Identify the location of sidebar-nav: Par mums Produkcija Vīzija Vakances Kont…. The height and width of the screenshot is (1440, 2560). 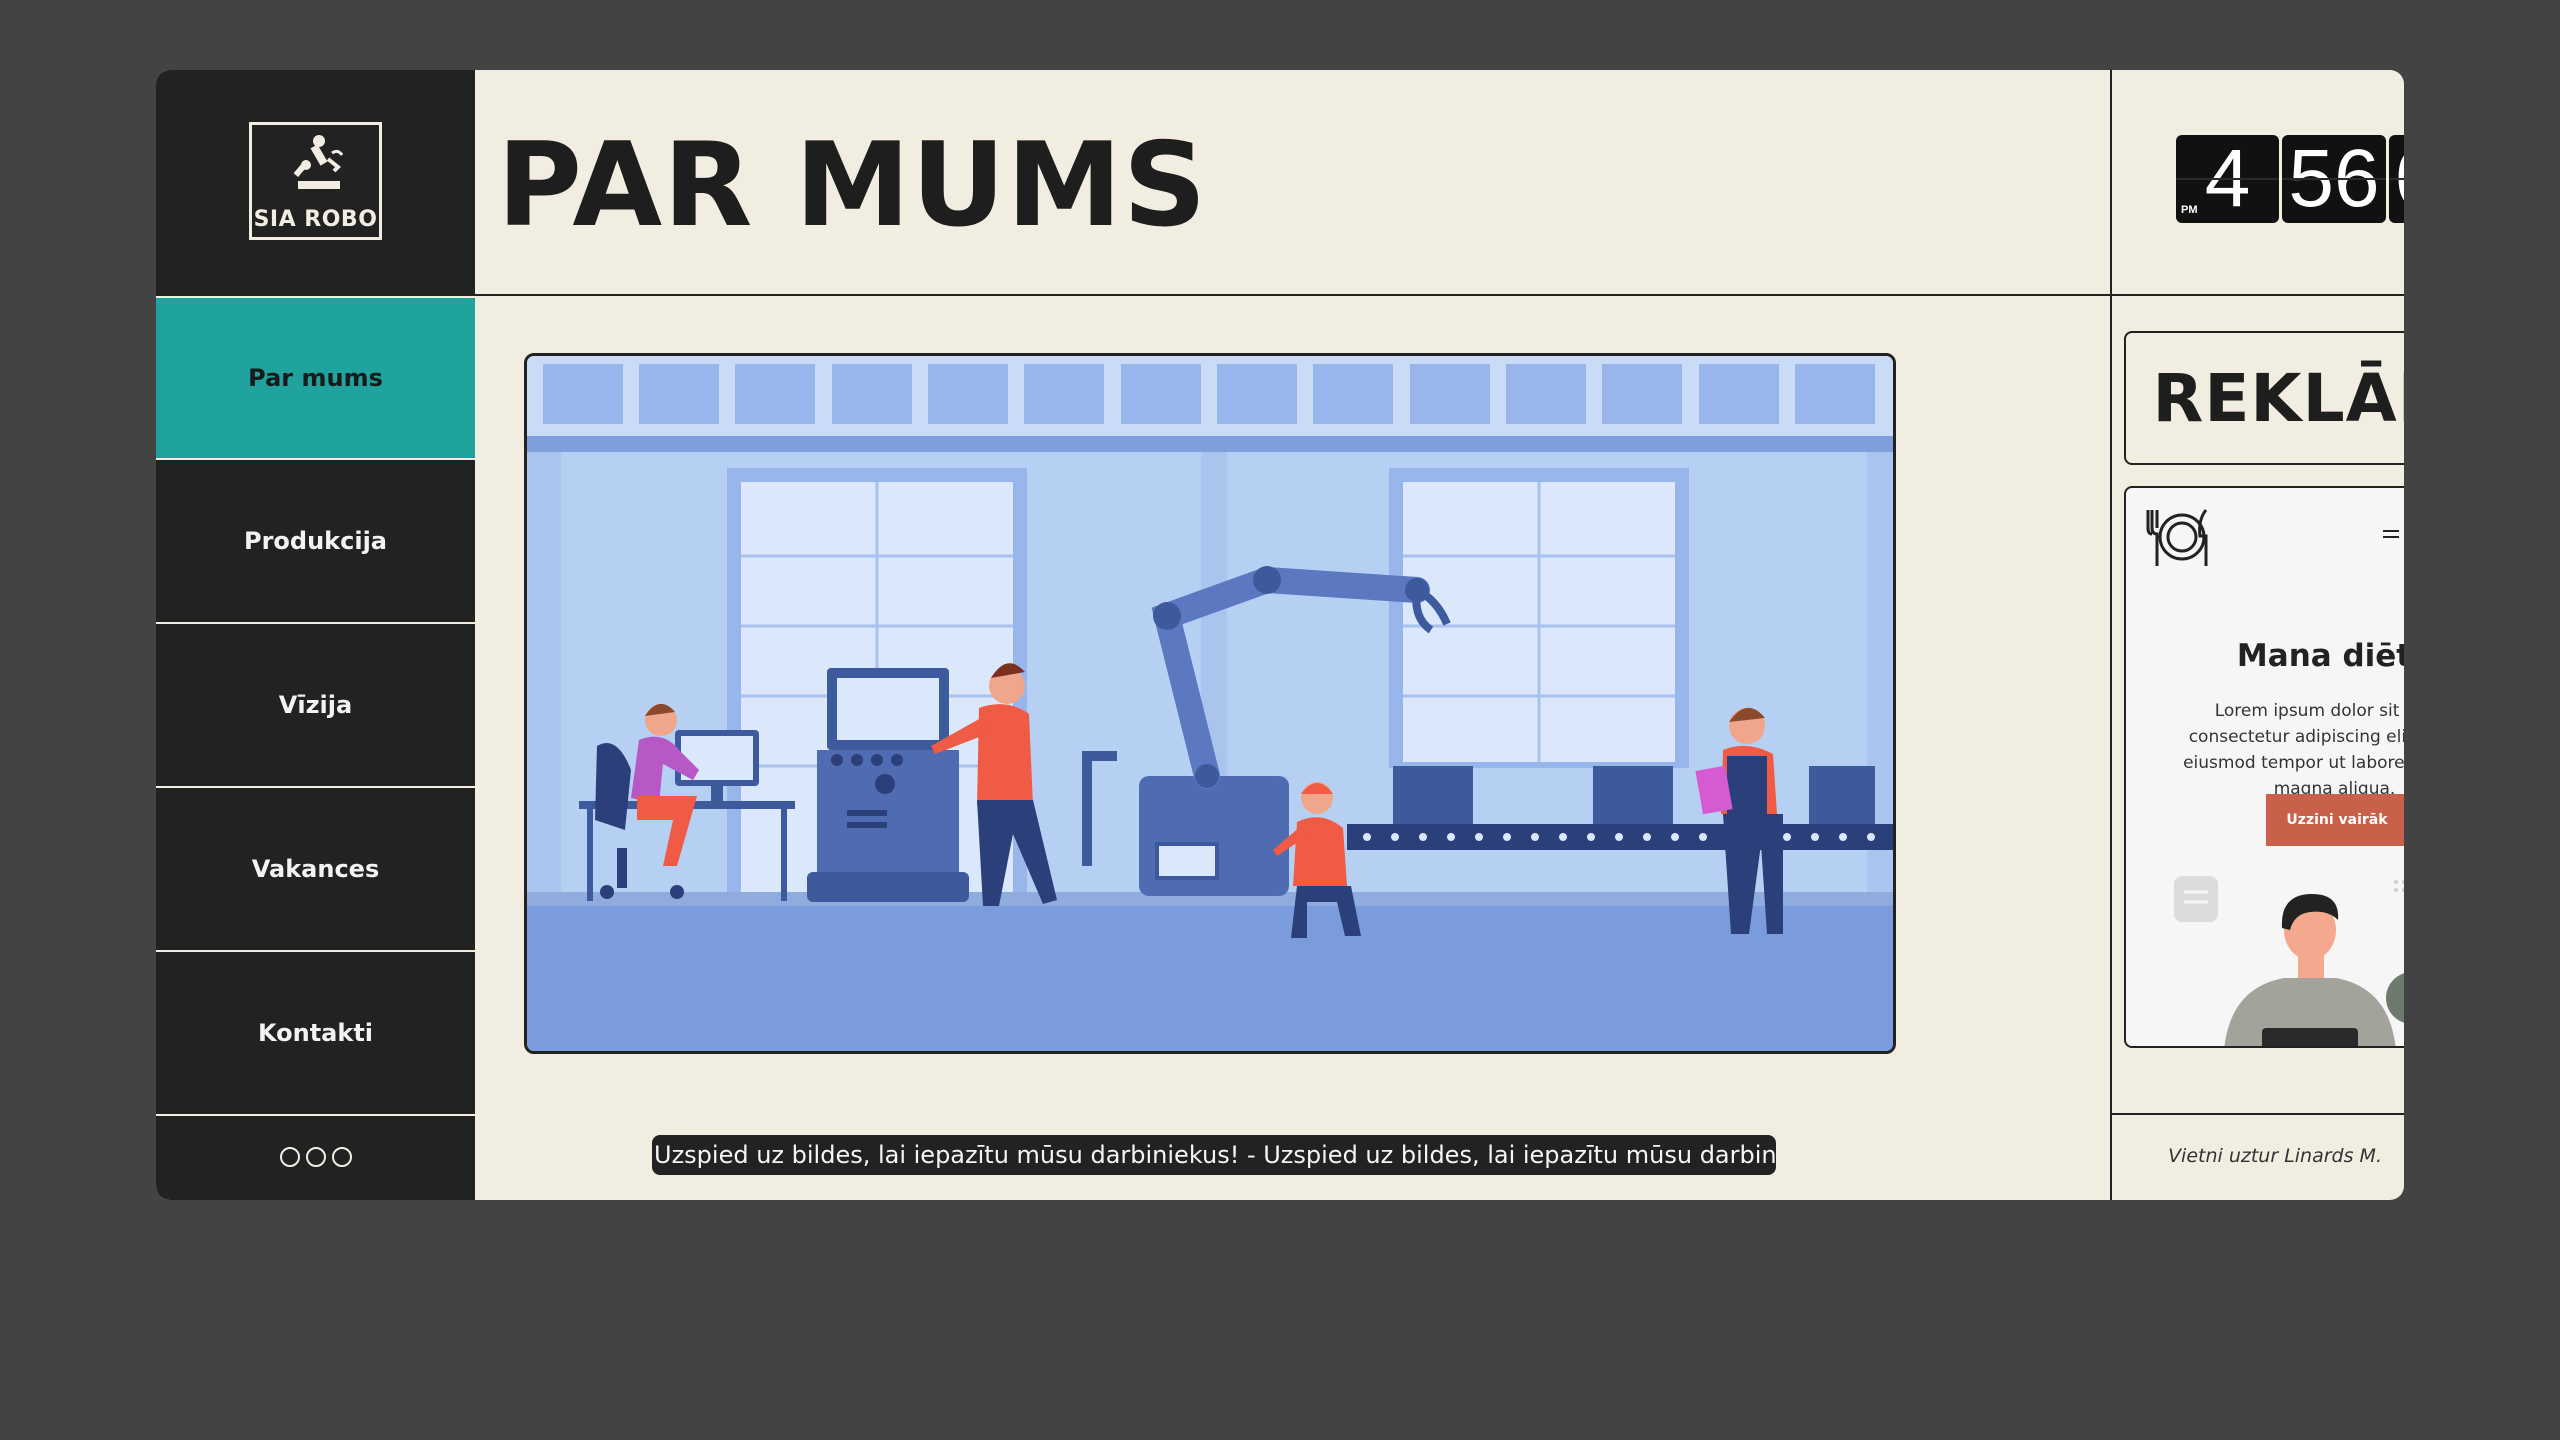
(315, 706).